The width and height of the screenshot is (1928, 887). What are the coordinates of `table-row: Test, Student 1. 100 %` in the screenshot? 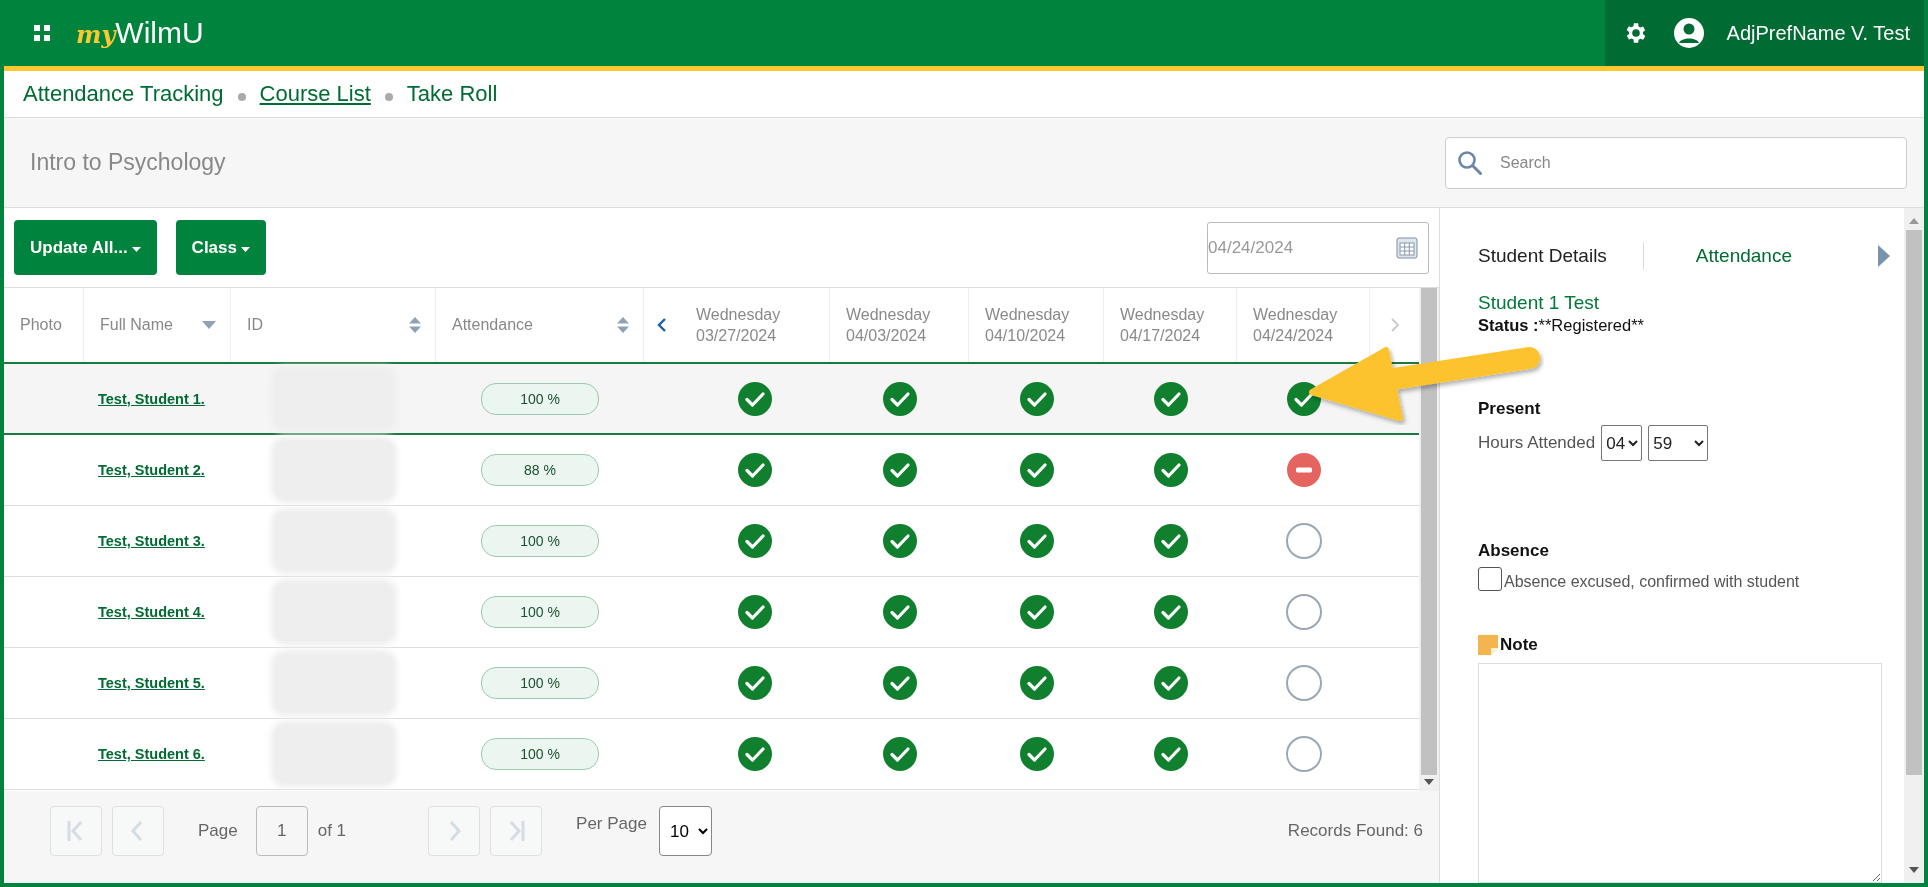 It's located at (711, 399).